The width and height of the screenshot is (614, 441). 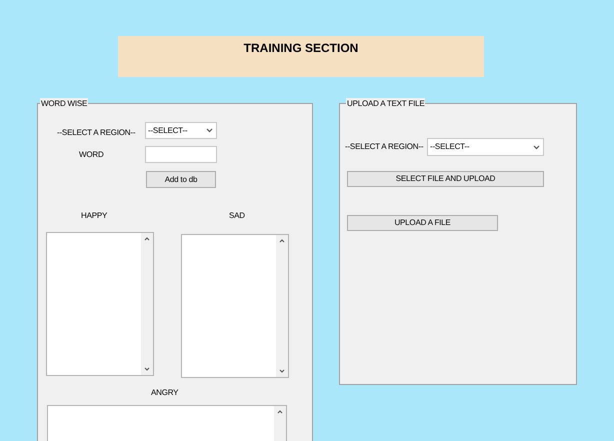 I want to click on add-button: Add to db, so click(x=181, y=179).